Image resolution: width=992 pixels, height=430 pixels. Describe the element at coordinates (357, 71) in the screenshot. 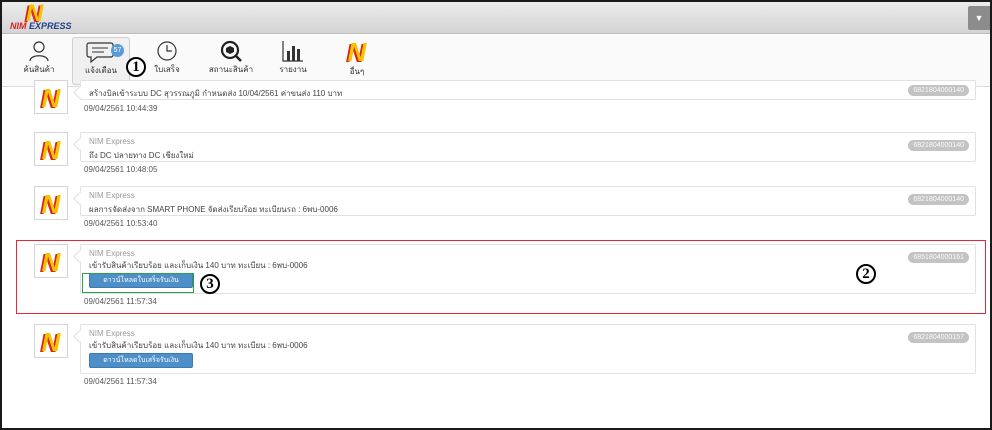

I see `toolbar-label: อื่นๆ` at that location.